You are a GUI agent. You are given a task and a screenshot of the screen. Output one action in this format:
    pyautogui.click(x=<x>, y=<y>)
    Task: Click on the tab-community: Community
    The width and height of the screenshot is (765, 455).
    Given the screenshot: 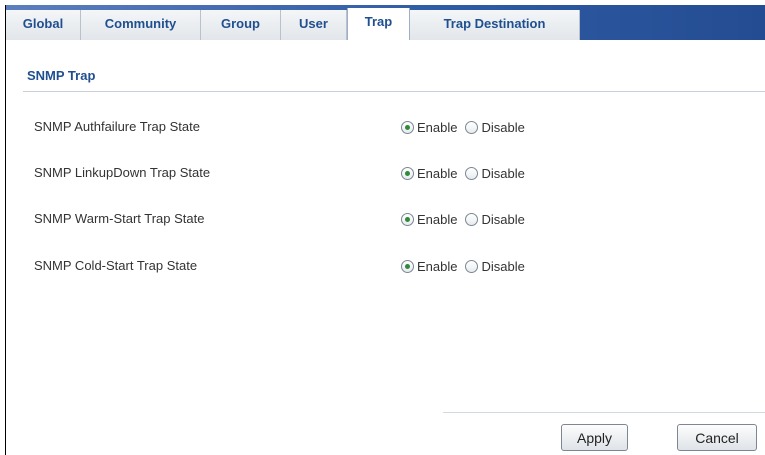 What is the action you would take?
    pyautogui.click(x=141, y=25)
    